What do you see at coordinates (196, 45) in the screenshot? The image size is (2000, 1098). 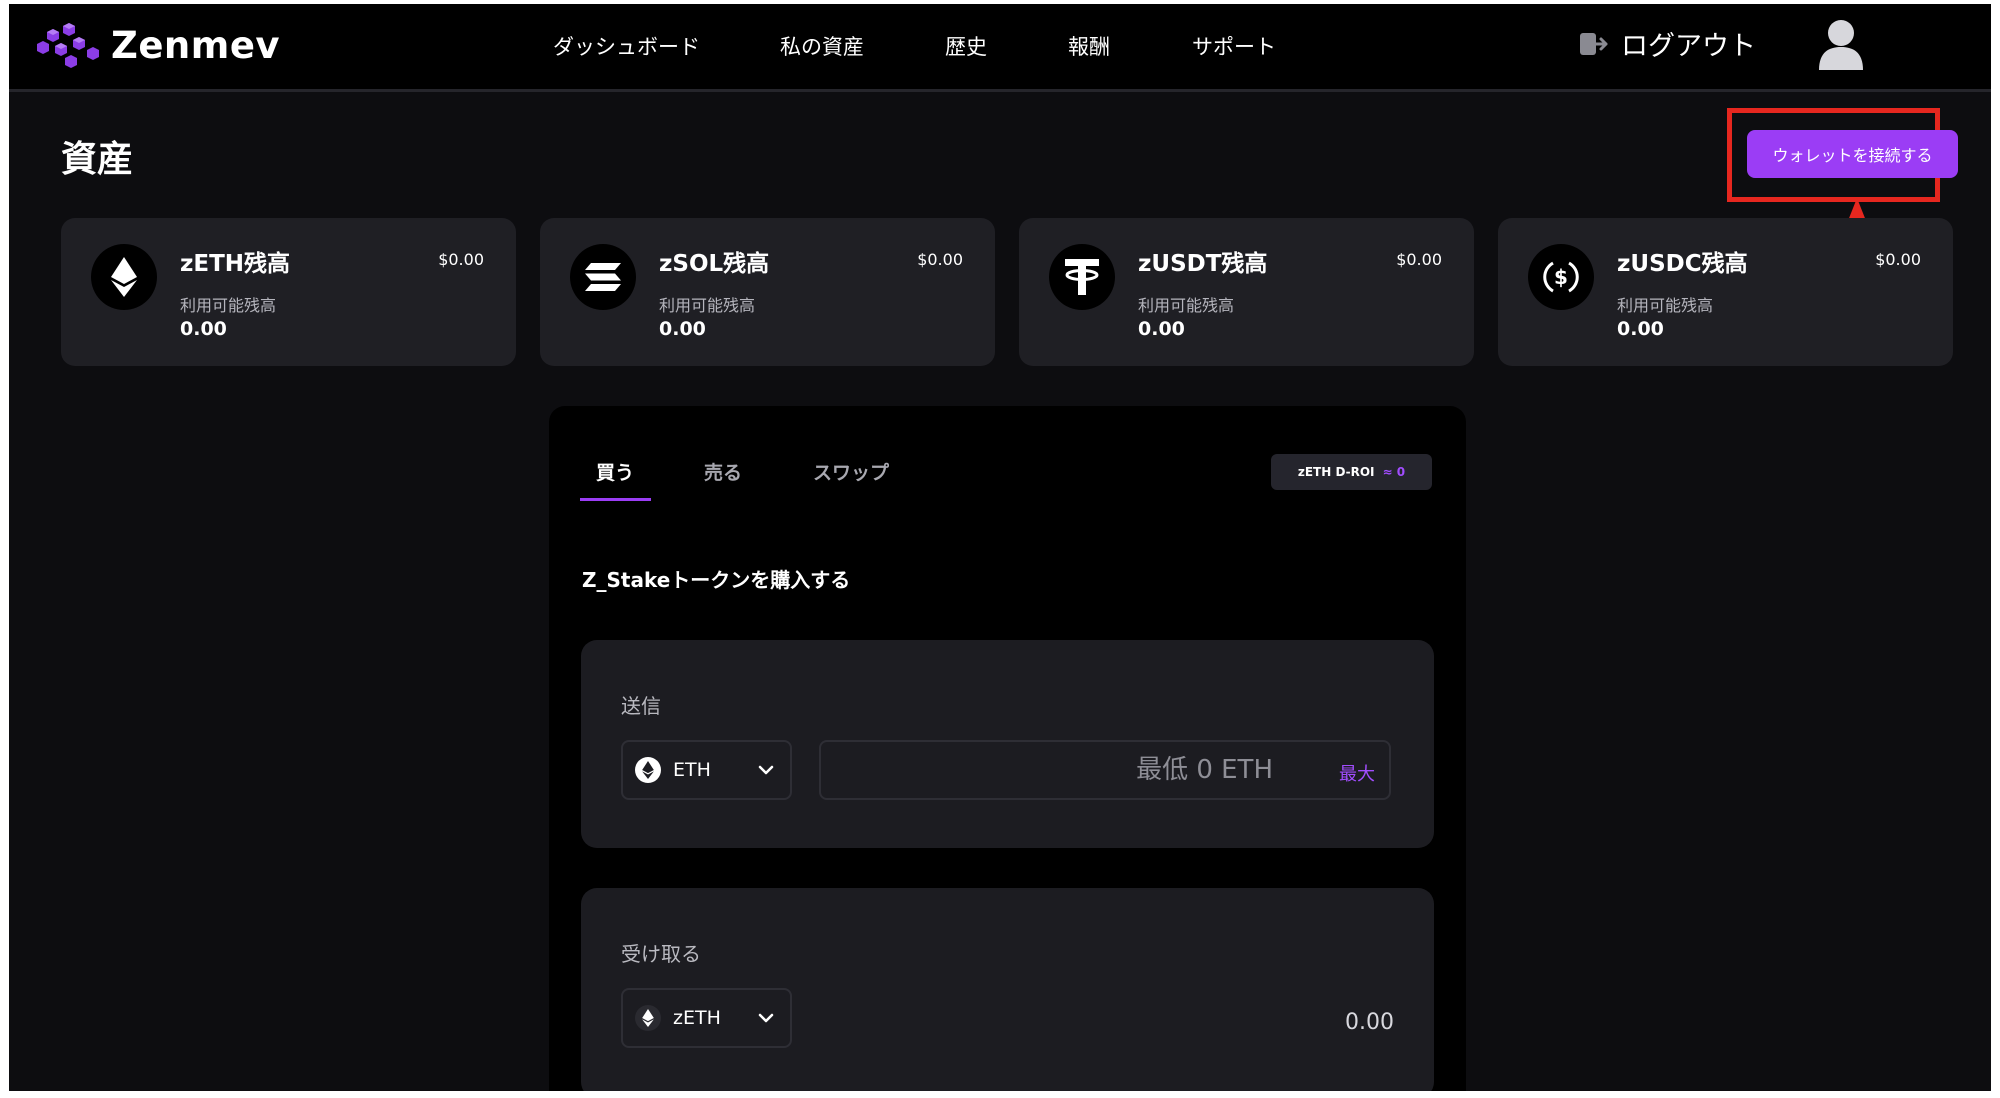 I see `brand-name: Zenmev` at bounding box center [196, 45].